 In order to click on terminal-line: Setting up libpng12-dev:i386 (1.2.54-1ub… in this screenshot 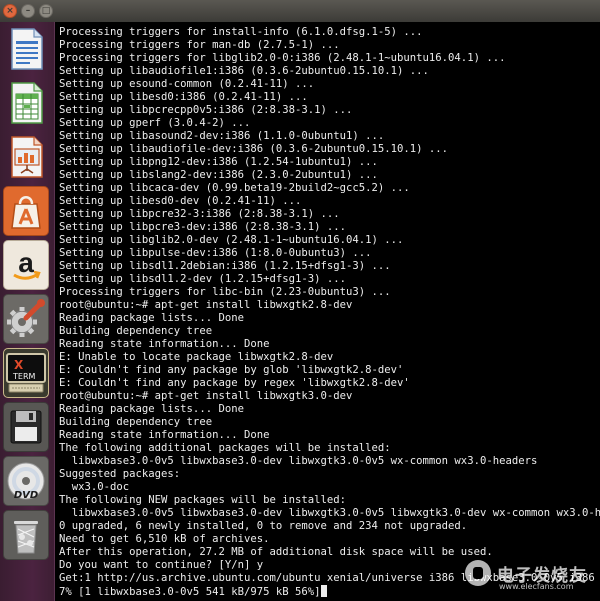, I will do `click(329, 162)`.